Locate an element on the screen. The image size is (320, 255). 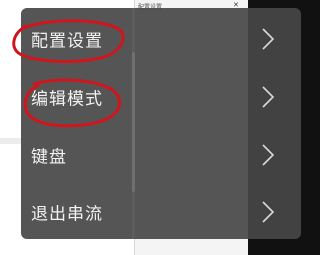
menu-item-label: 编辑模式 is located at coordinates (67, 99).